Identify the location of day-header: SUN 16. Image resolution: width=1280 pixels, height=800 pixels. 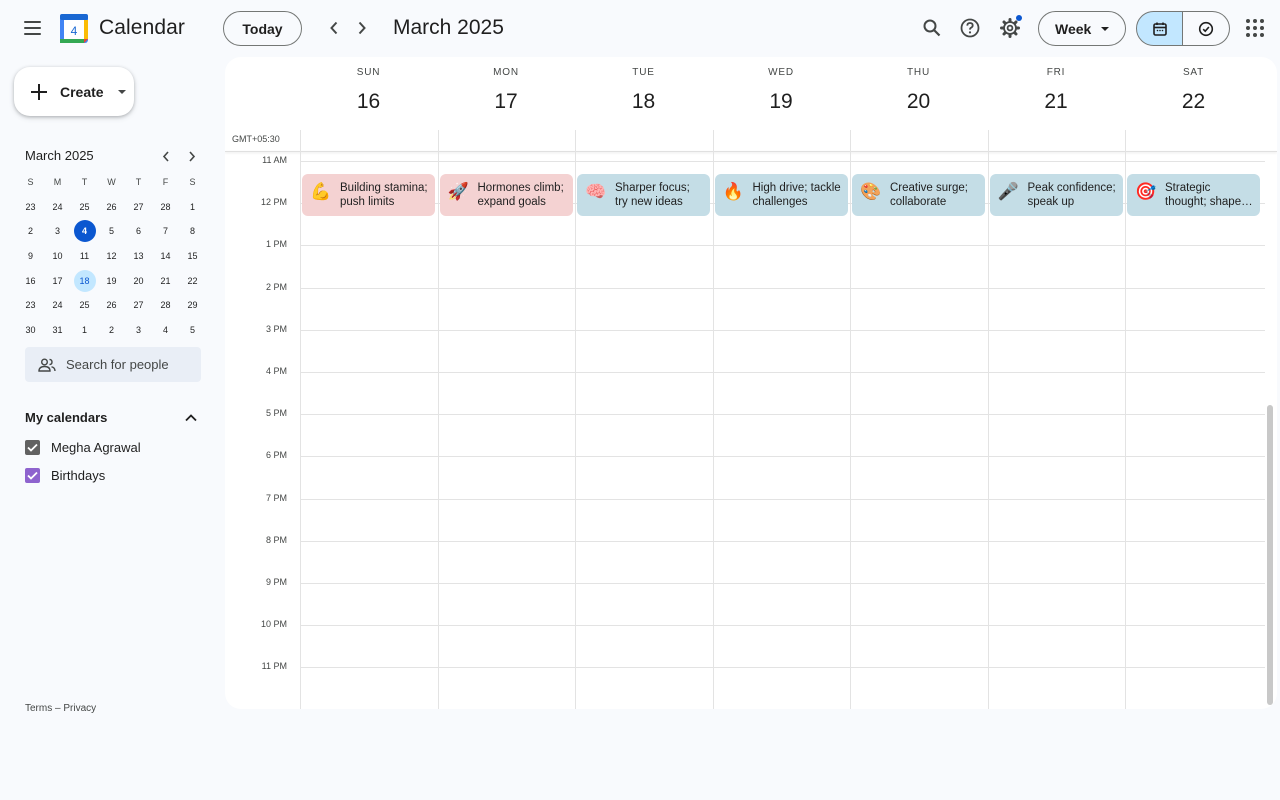
(368, 93).